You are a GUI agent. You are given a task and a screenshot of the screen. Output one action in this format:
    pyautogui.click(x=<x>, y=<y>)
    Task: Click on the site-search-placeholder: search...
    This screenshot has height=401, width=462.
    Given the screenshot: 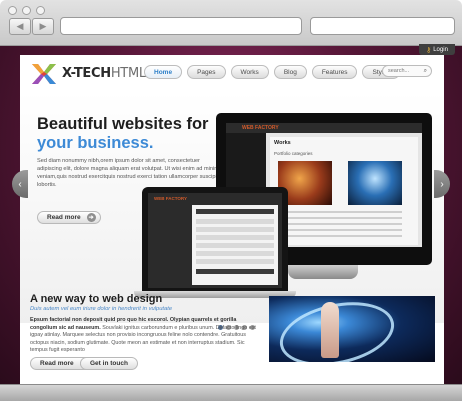 What is the action you would take?
    pyautogui.click(x=399, y=71)
    